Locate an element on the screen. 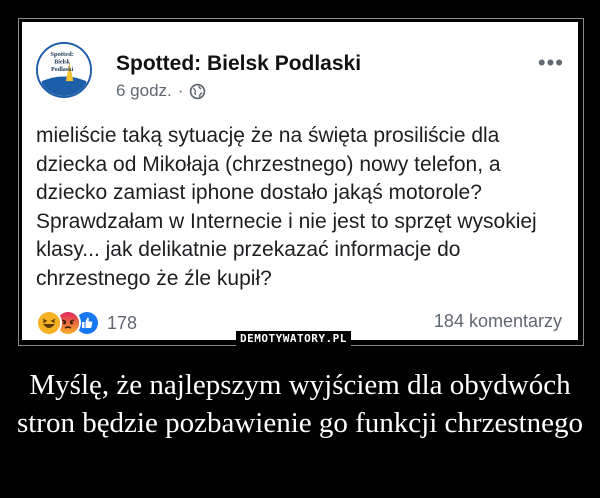 This screenshot has width=600, height=498. avatar-text-3: Podlaski is located at coordinates (62, 70).